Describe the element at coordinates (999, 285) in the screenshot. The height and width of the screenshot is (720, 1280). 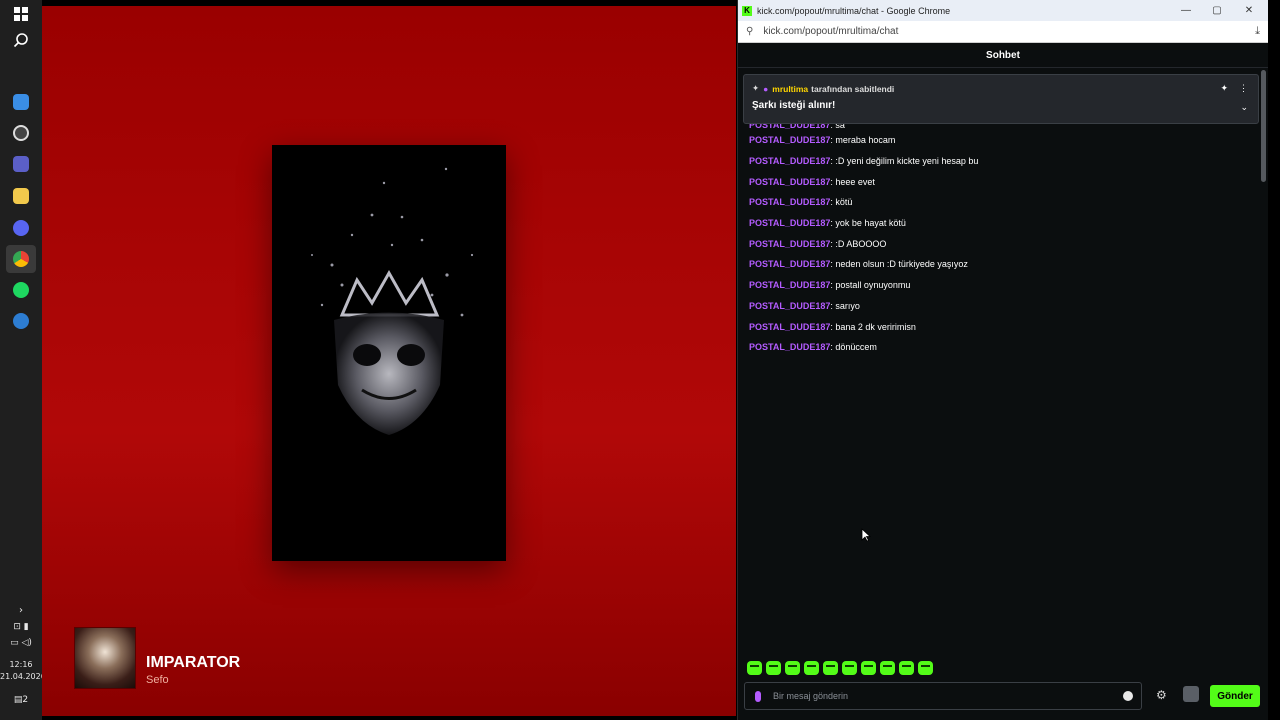
I see `chat-message: POSTAL_DUDE187: postall oynuyonmu` at that location.